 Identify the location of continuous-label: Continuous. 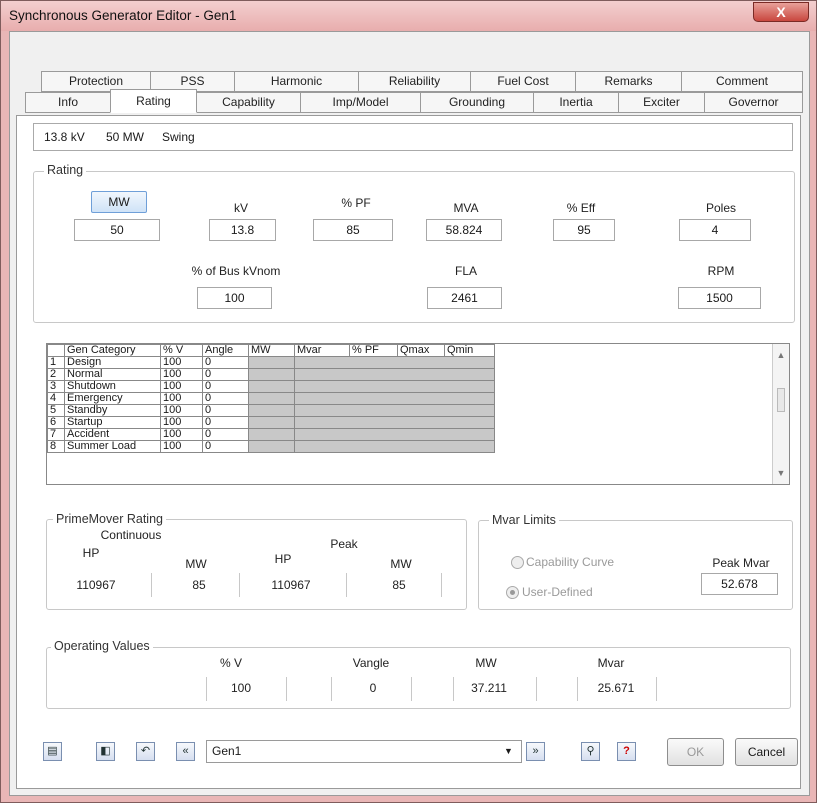
(131, 535).